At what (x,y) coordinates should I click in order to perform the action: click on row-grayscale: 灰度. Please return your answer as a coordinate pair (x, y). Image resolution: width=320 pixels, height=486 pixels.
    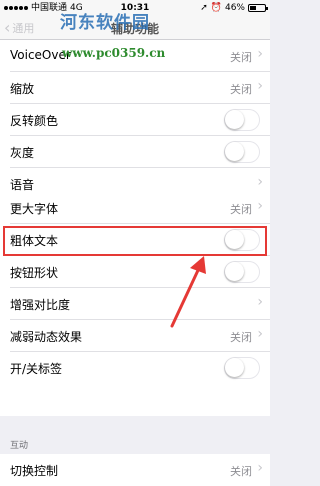
    Looking at the image, I should click on (135, 152).